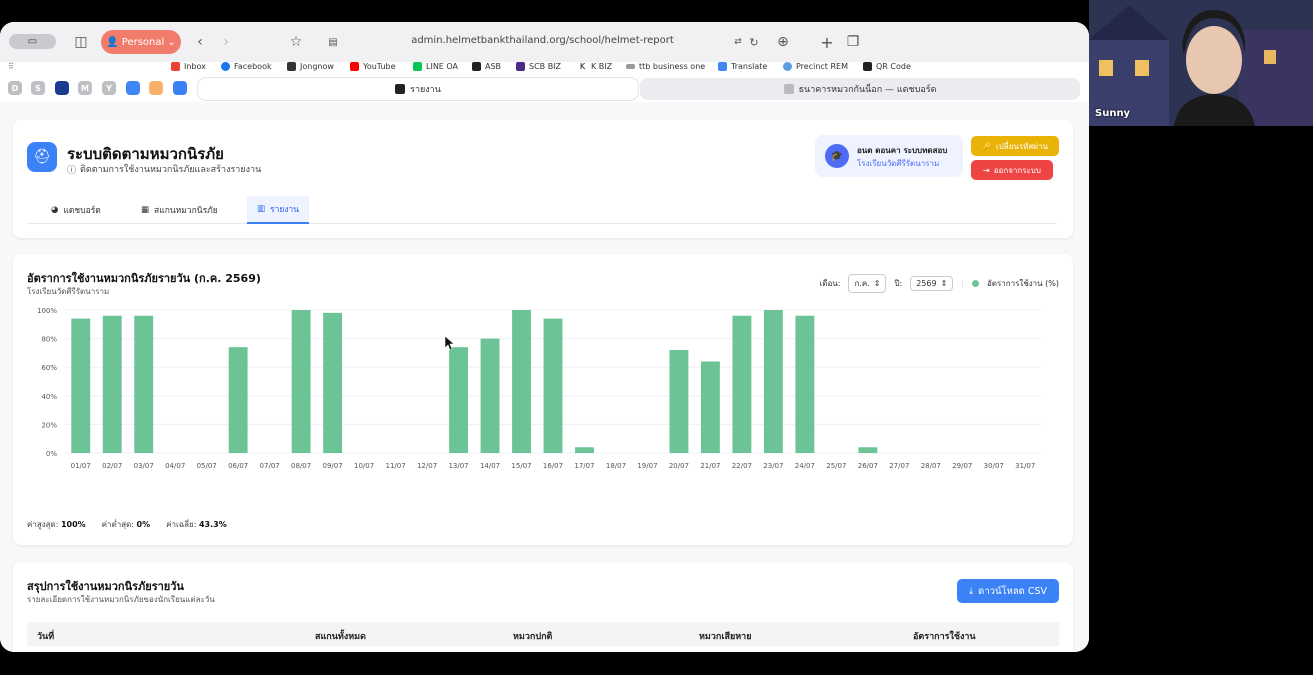 The width and height of the screenshot is (1313, 675). I want to click on reload-icon: ↻, so click(754, 42).